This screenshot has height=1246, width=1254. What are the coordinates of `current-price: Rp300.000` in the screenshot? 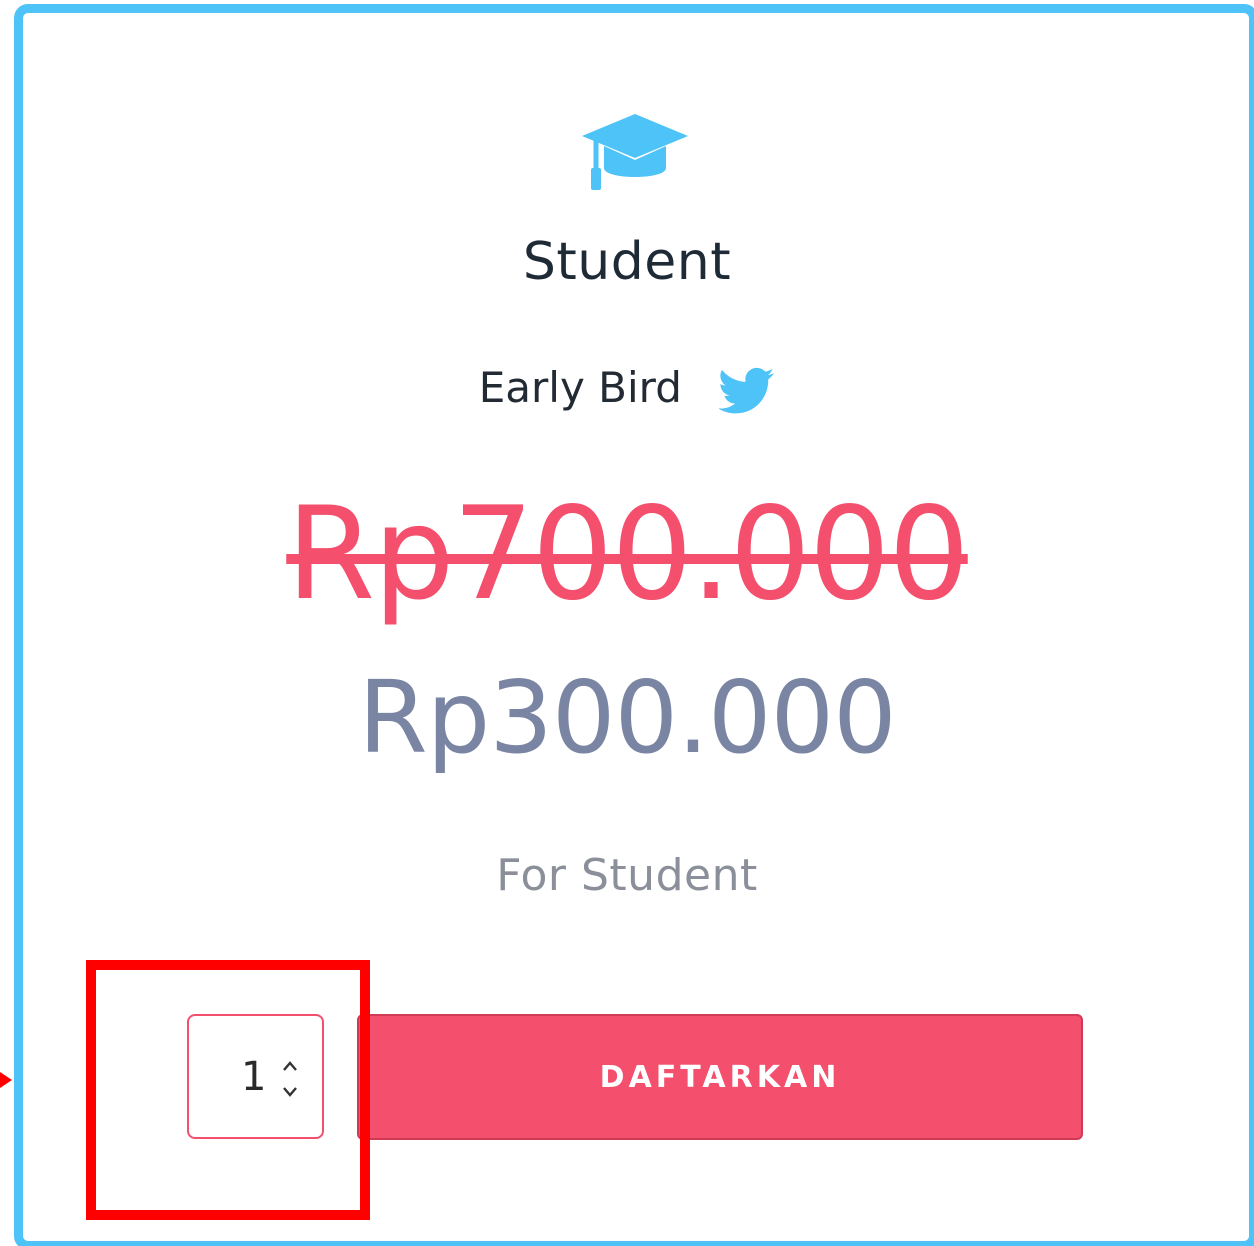 It's located at (627, 717).